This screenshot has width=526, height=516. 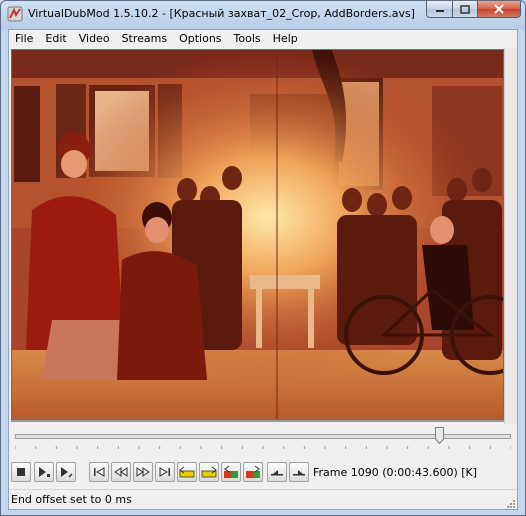 I want to click on position-trackbar, so click(x=263, y=439).